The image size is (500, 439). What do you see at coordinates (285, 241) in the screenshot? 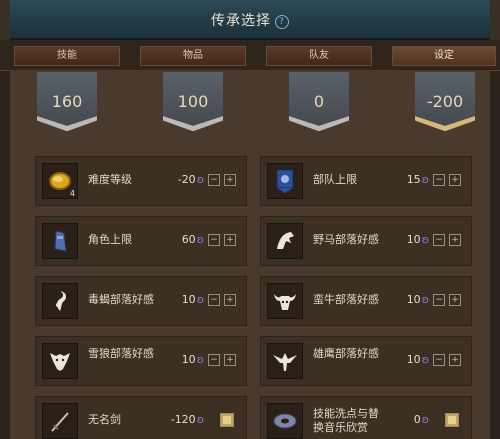
I see `horse-emblem-icon` at bounding box center [285, 241].